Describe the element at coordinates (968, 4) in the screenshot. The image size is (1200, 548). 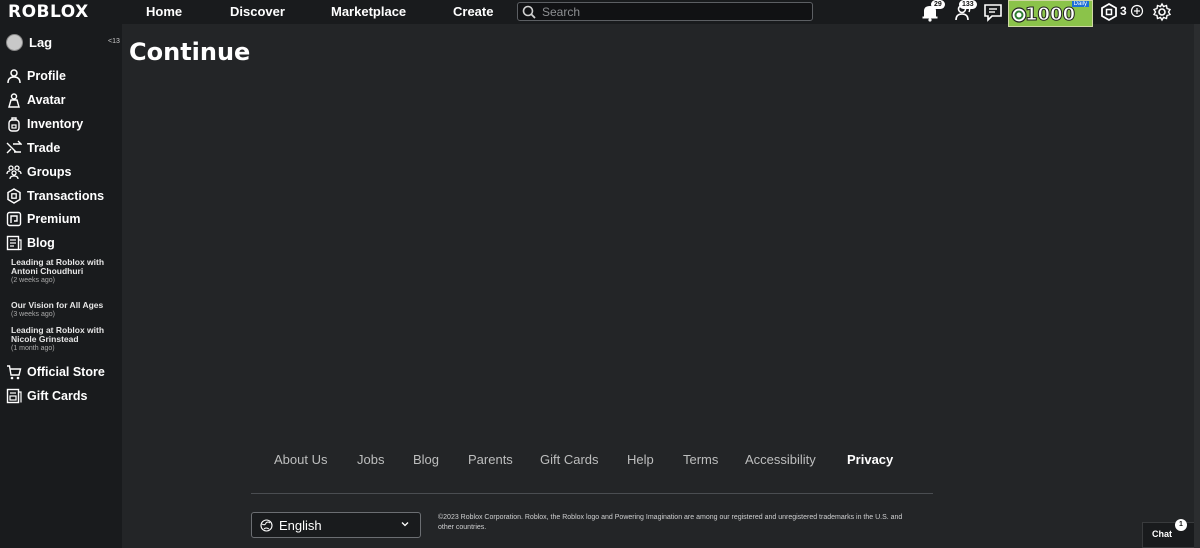
I see `friends-badge: 133` at that location.